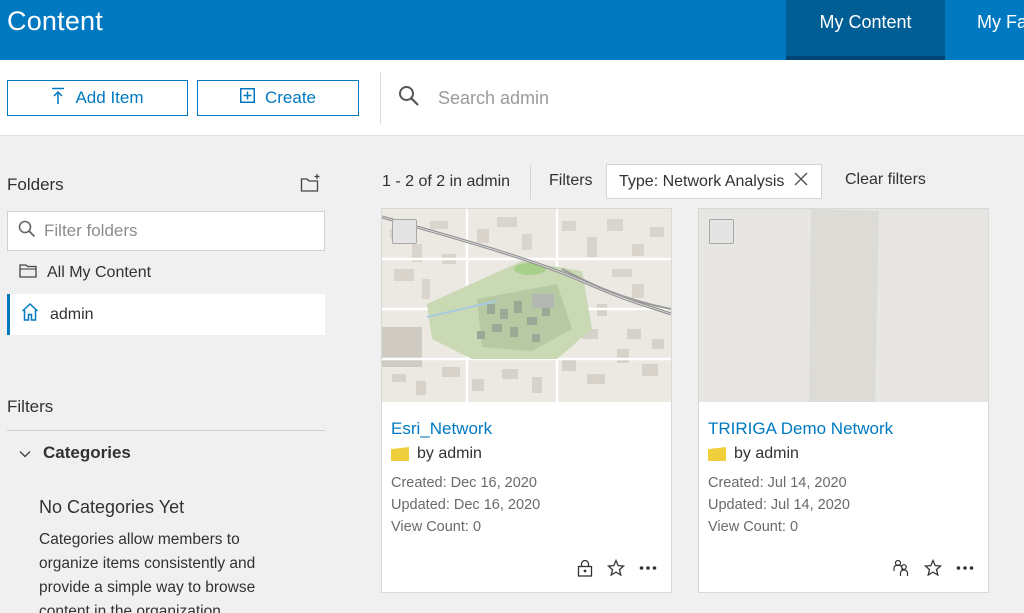  What do you see at coordinates (174, 231) in the screenshot?
I see `folder-filter-input` at bounding box center [174, 231].